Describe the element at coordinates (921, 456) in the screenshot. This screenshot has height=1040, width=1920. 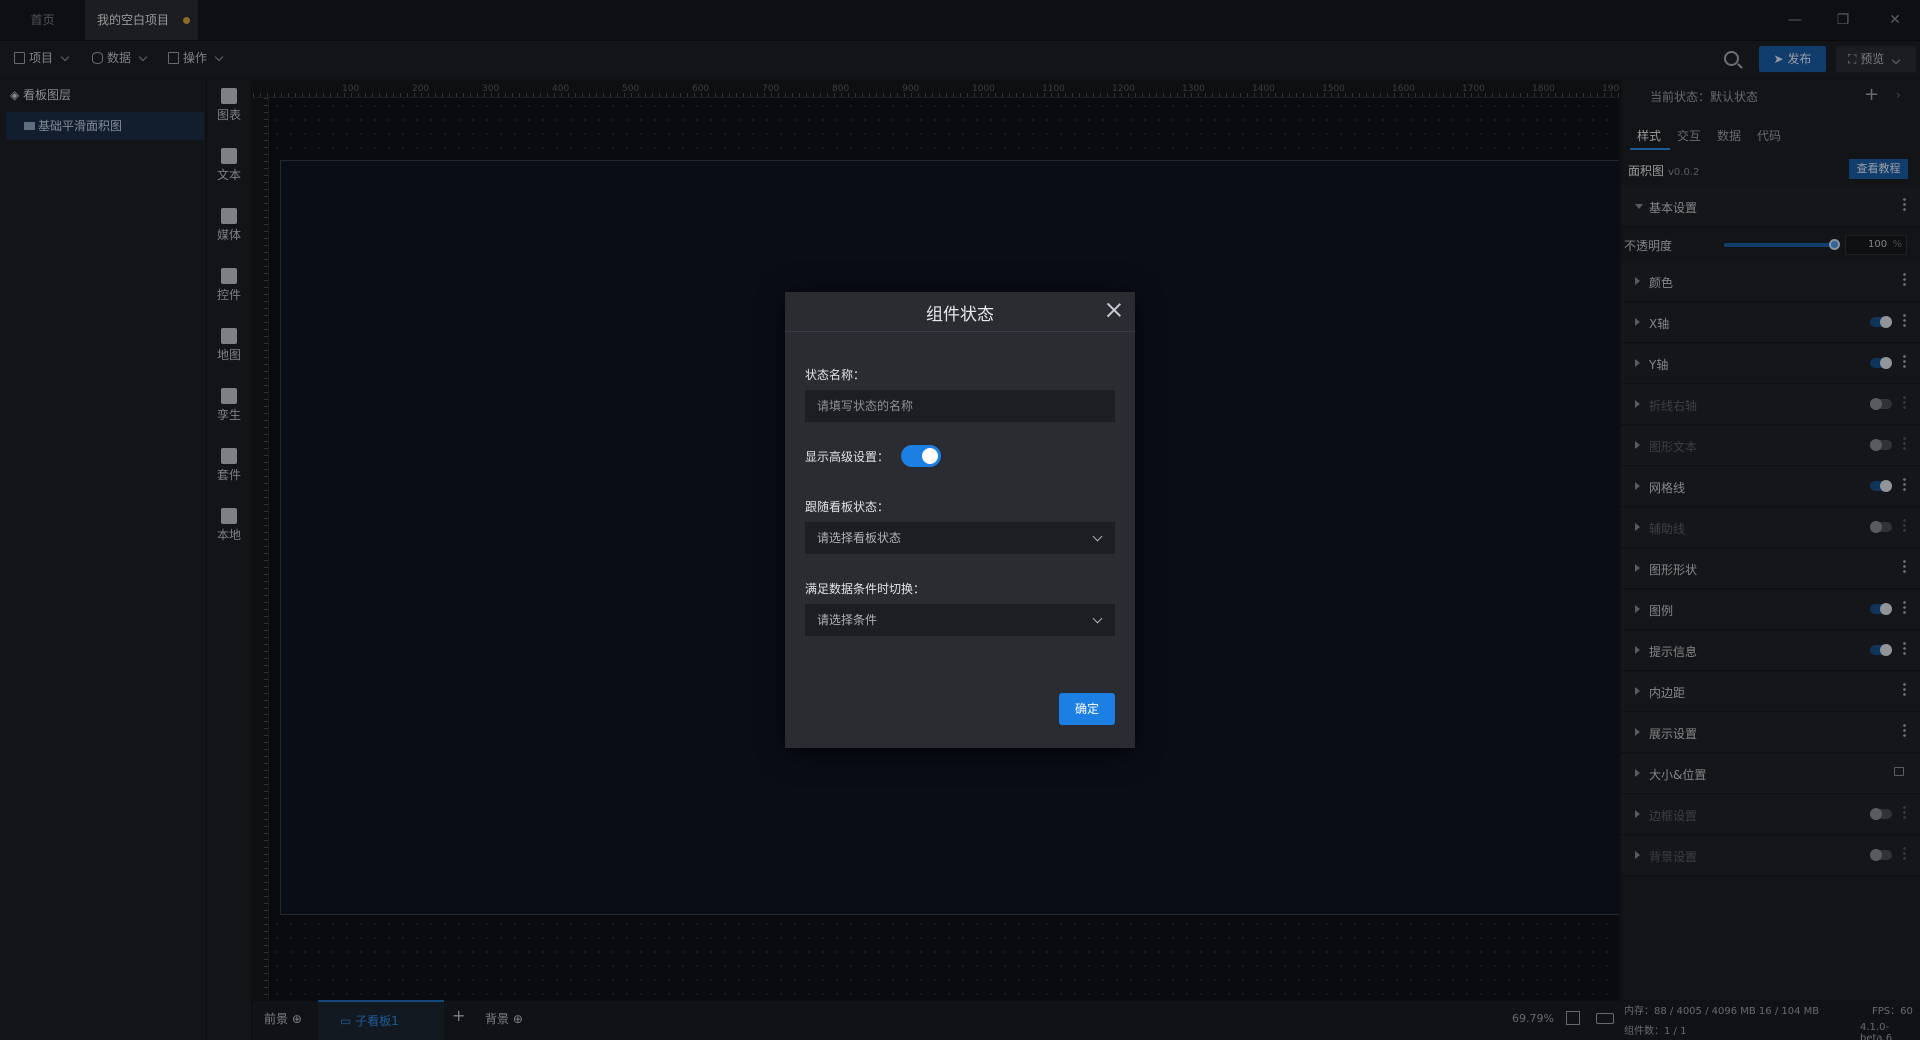
I see `show-advanced-toggle` at that location.